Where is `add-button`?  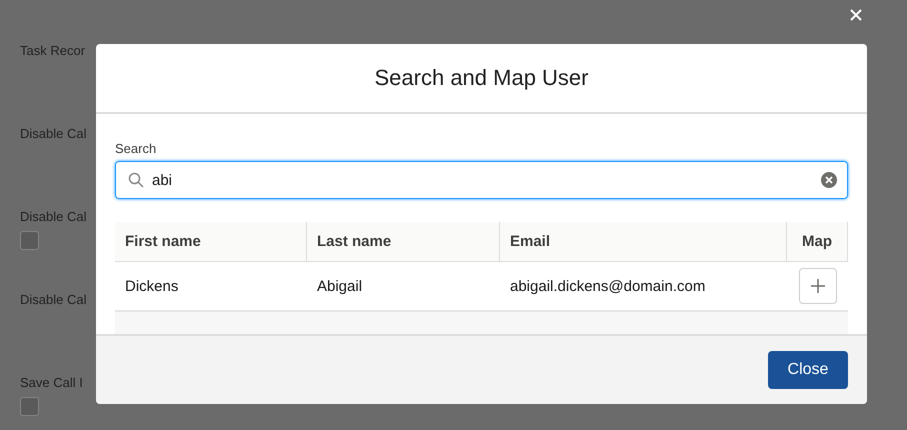
add-button is located at coordinates (817, 286).